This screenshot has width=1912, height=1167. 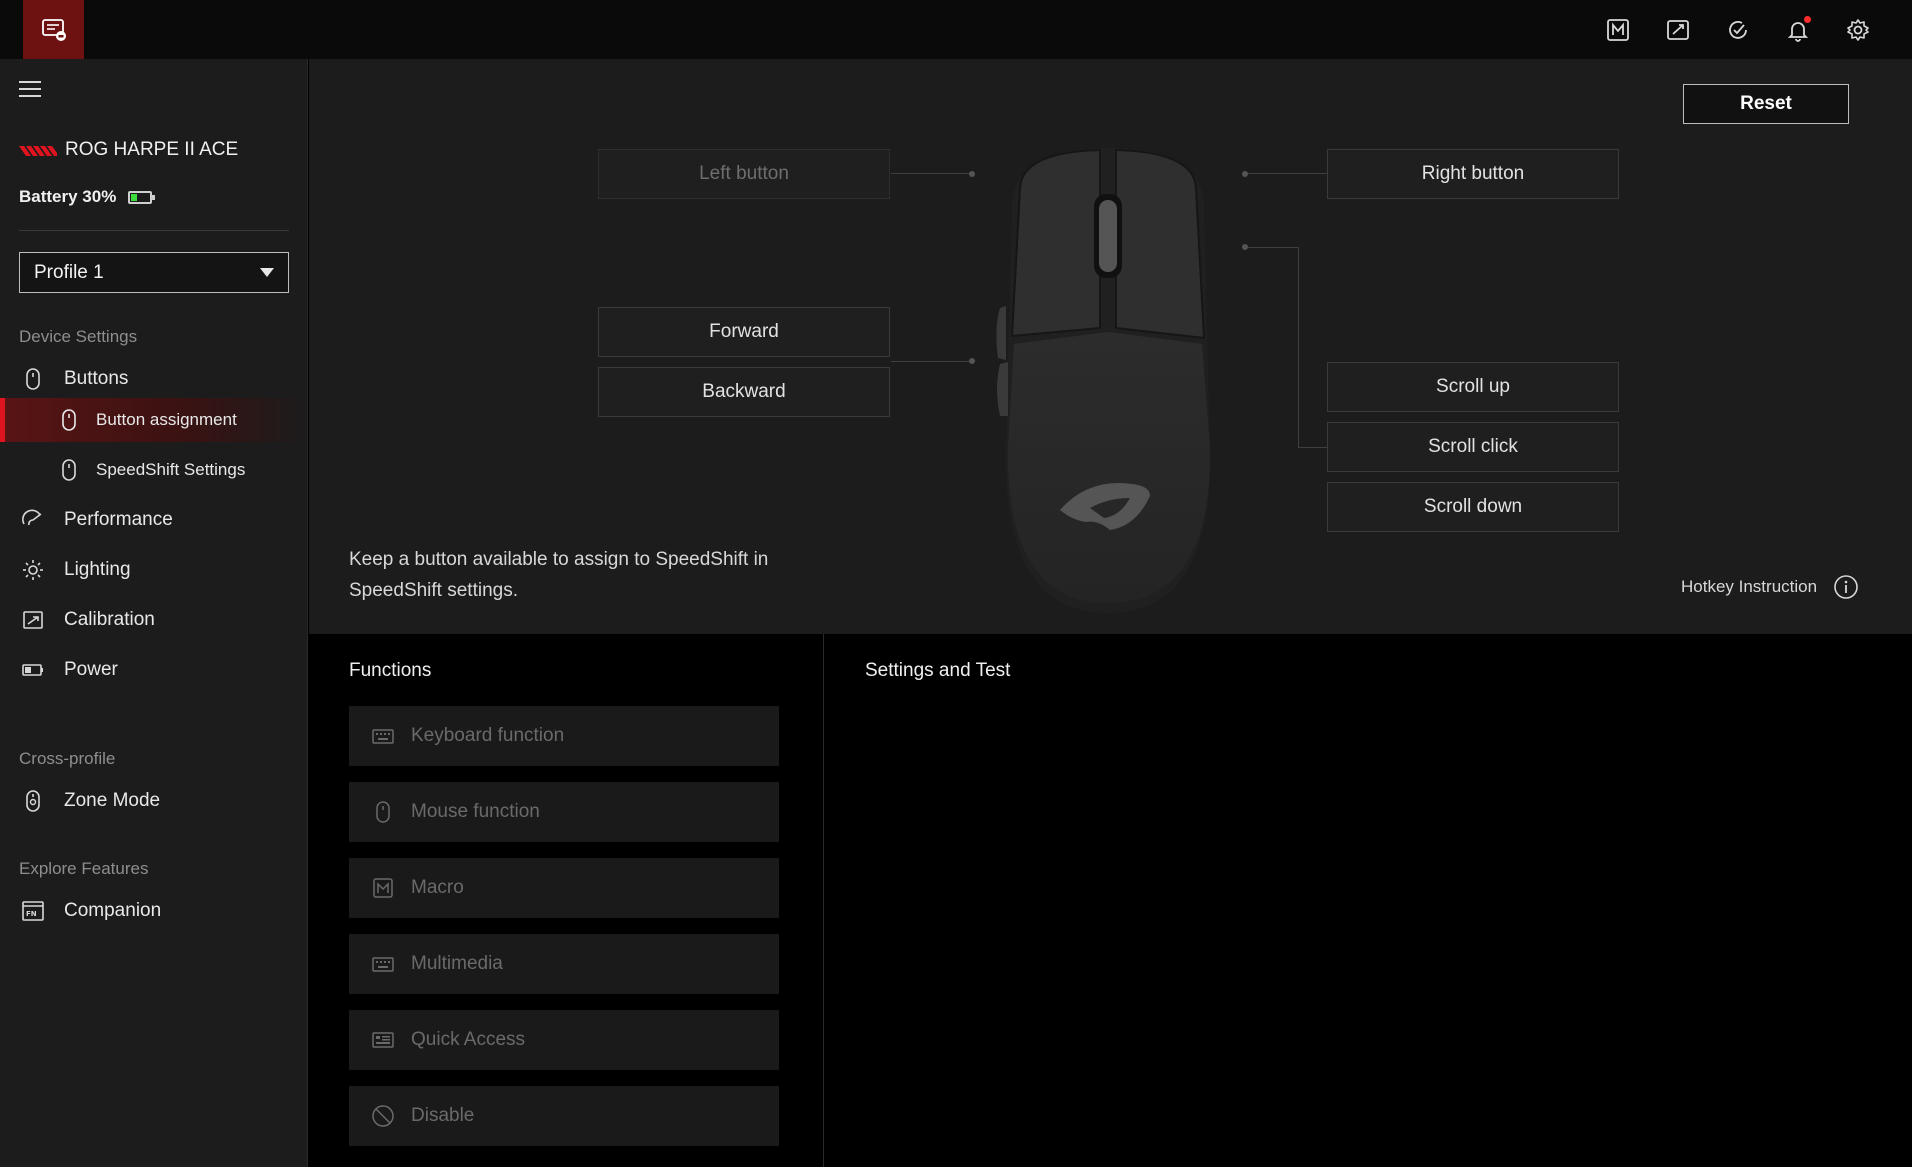 What do you see at coordinates (171, 469) in the screenshot?
I see `sidebar-item-label: SpeedShift Settings` at bounding box center [171, 469].